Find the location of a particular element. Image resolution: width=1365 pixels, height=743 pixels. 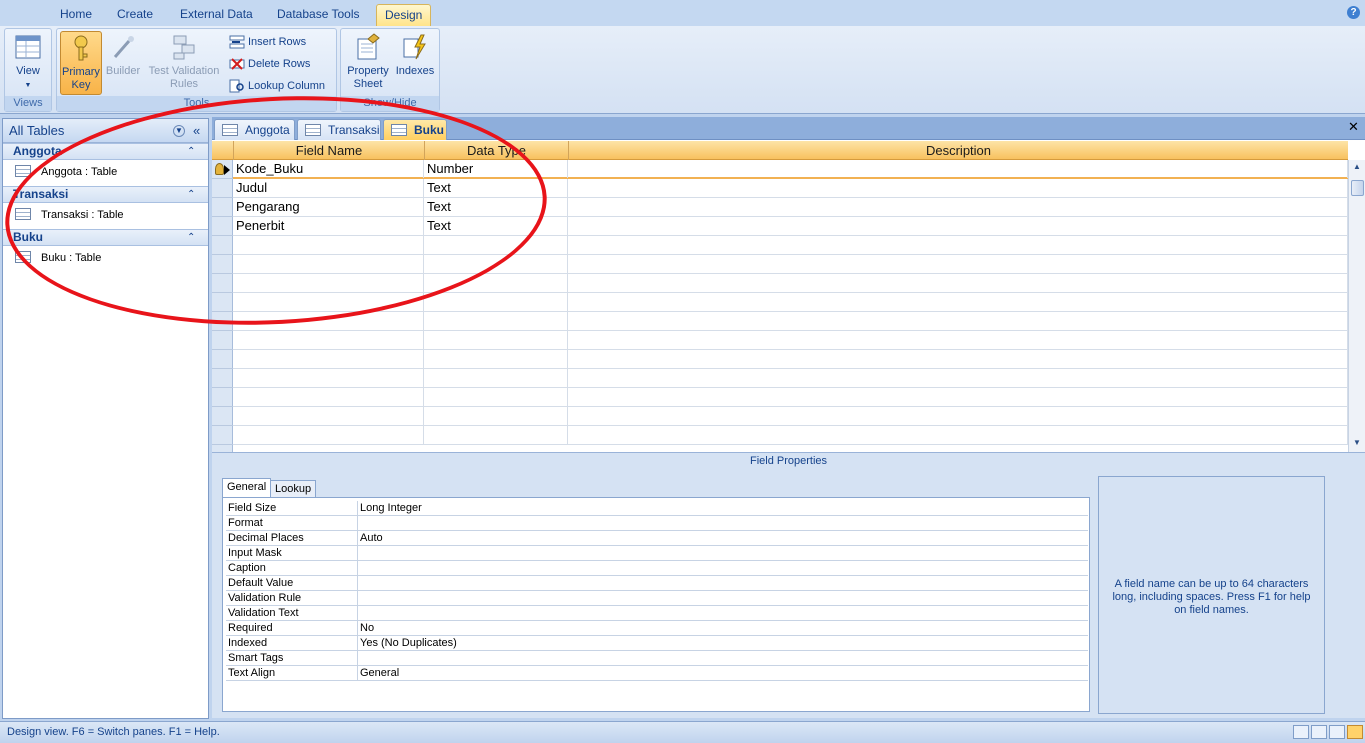

pivot-chart-view-icon is located at coordinates (1337, 732).